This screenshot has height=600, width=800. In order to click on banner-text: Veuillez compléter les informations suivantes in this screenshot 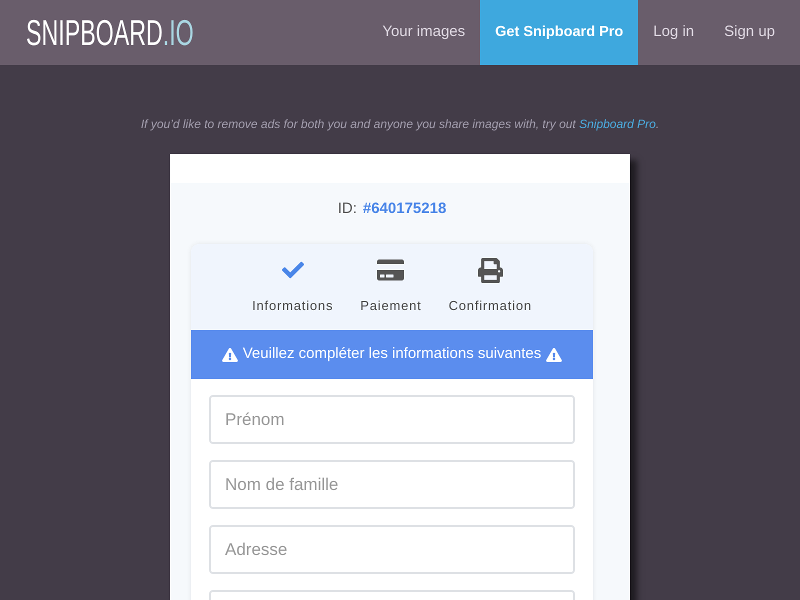, I will do `click(392, 354)`.